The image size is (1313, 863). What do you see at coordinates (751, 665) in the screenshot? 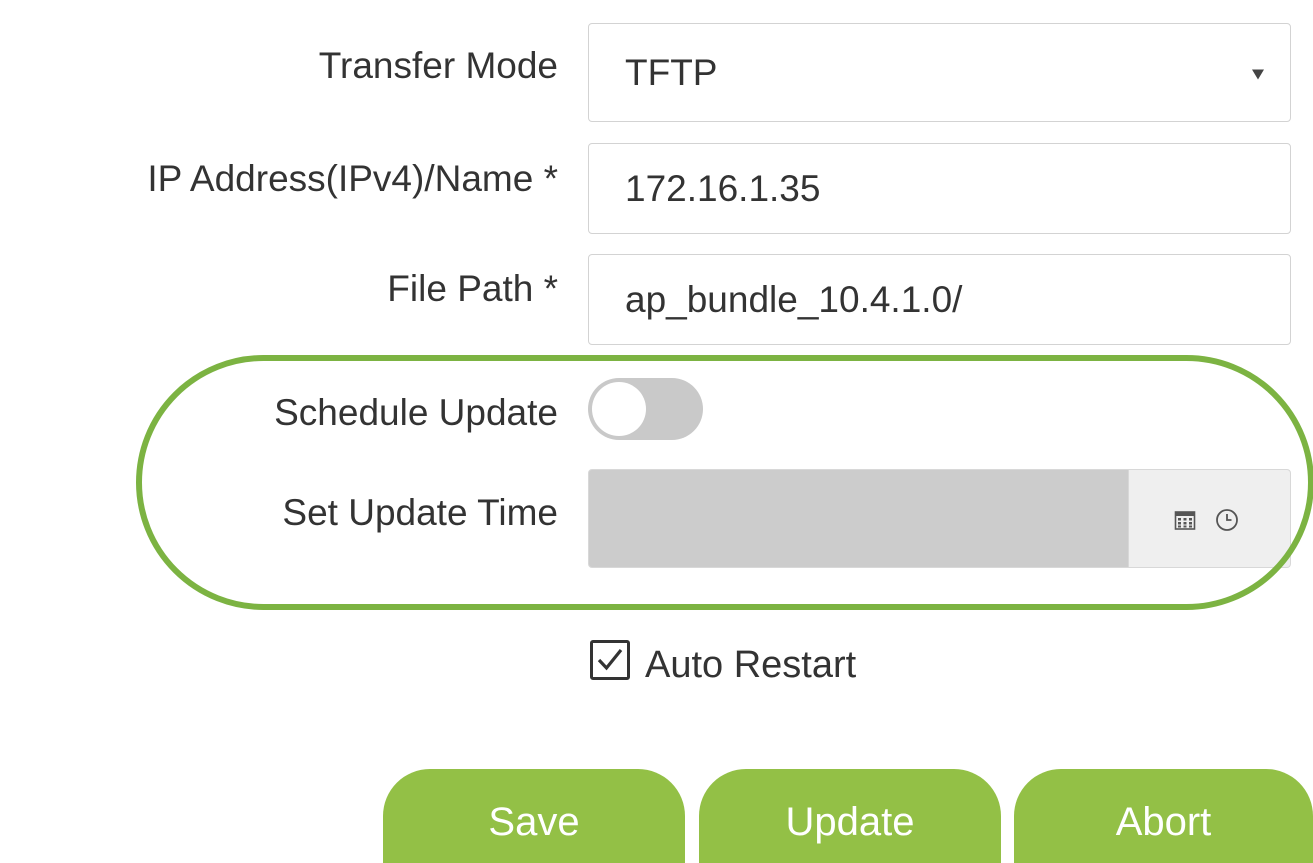
I see `auto-restart-label: Auto Restart` at bounding box center [751, 665].